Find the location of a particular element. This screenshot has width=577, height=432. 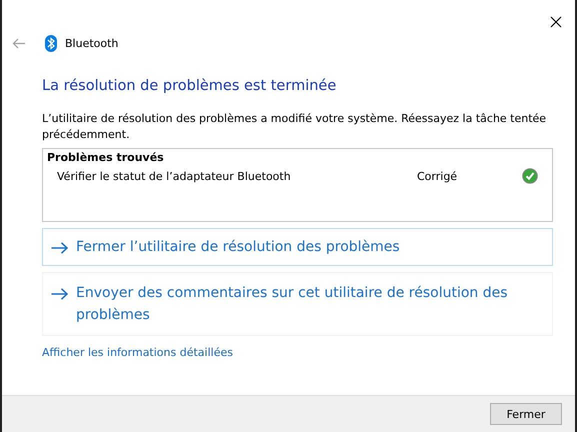

problem-status: Corrigé is located at coordinates (437, 176).